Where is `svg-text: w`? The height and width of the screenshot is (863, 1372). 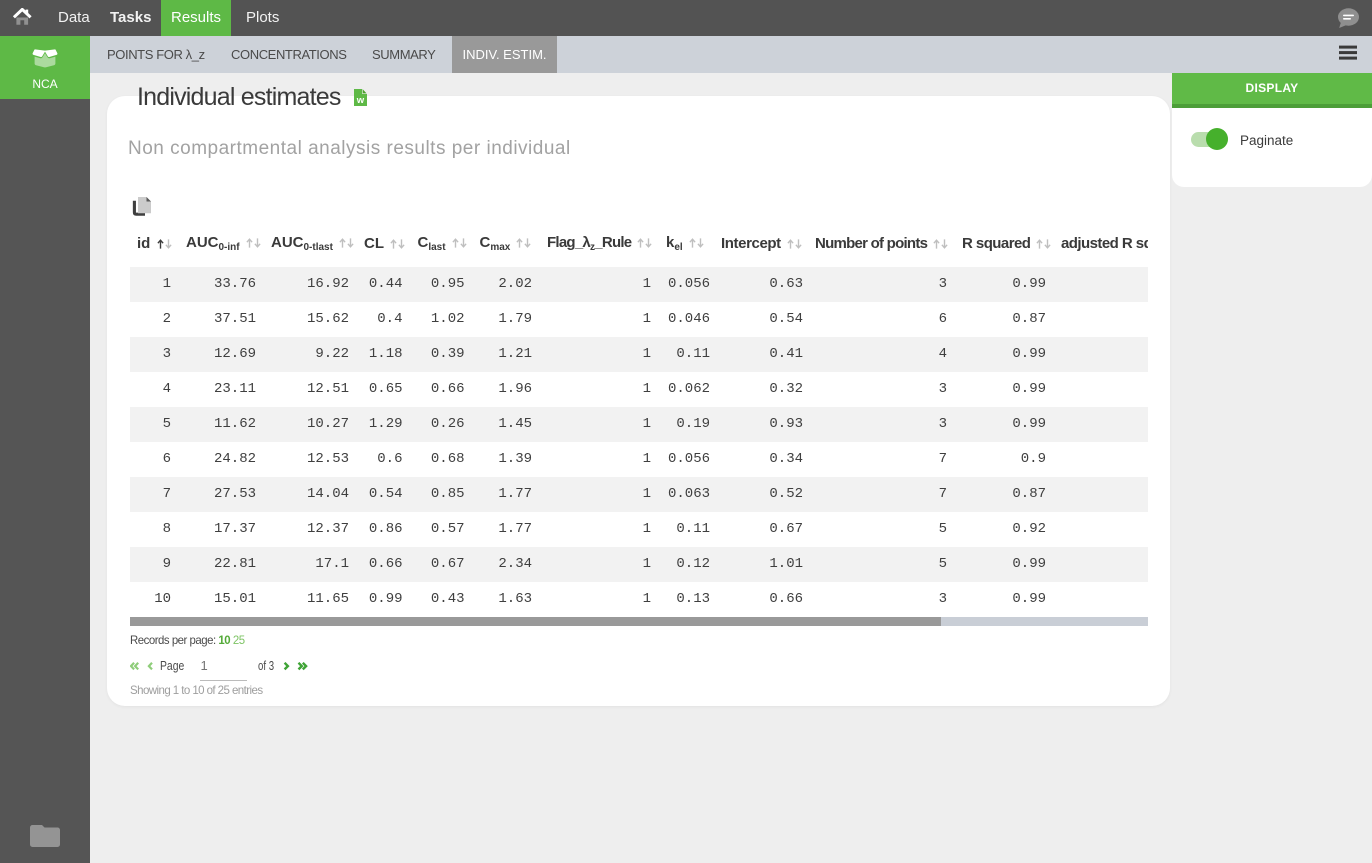
svg-text: w is located at coordinates (360, 100).